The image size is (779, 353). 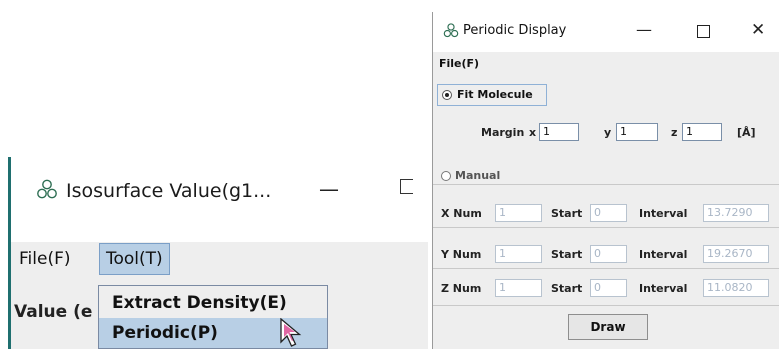 I want to click on value-label: Value (e, so click(x=53, y=312).